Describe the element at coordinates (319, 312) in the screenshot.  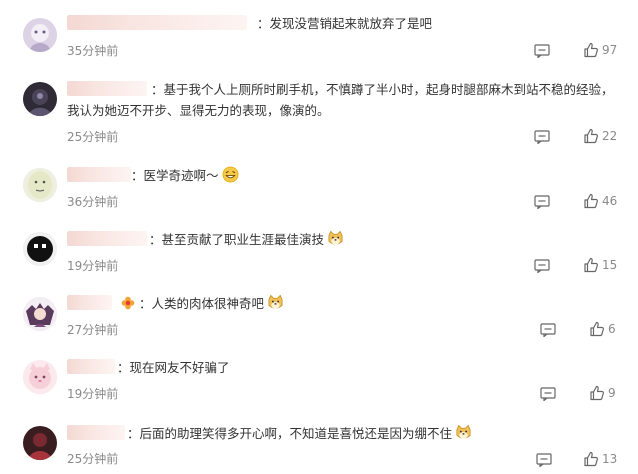
I see `comment-item: ：人类的肉体很神奇吧 27分钟前 6` at that location.